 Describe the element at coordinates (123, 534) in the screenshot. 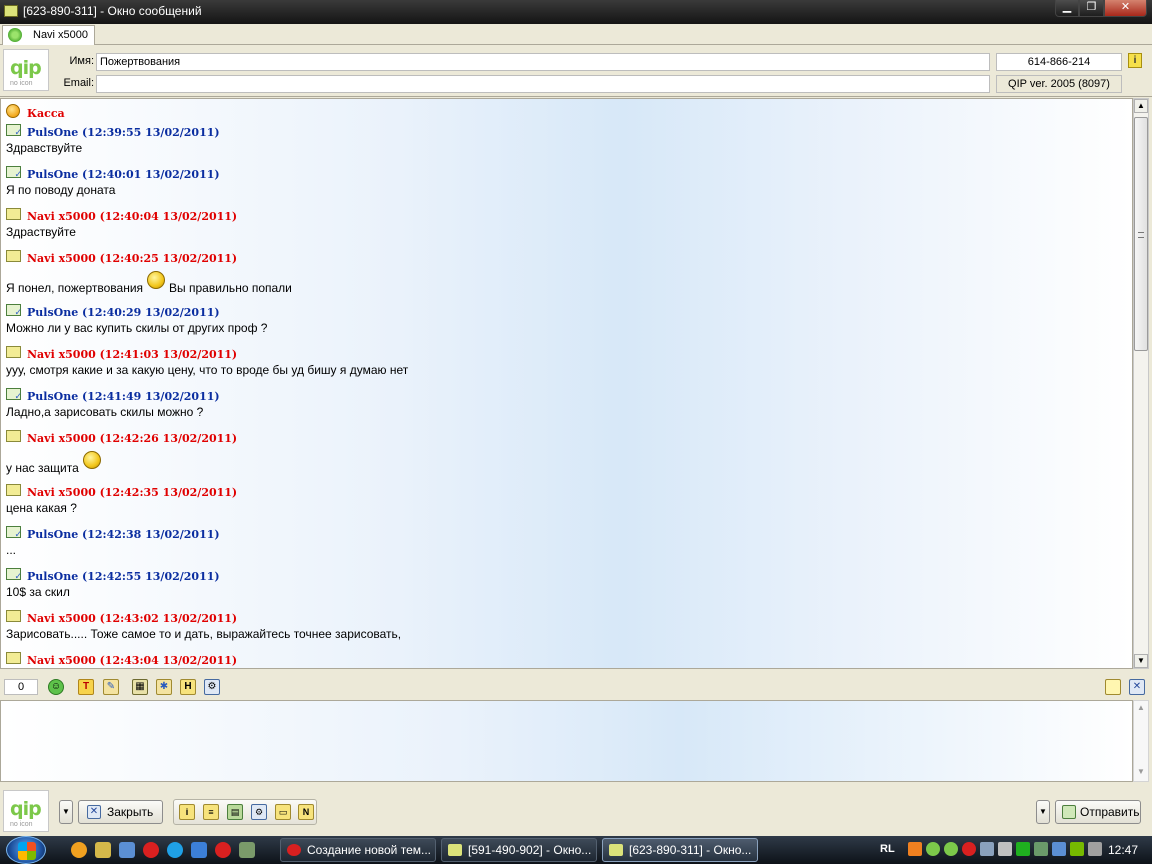

I see `message-sender: PulsOne (12:42:38 13/02/2011)` at that location.